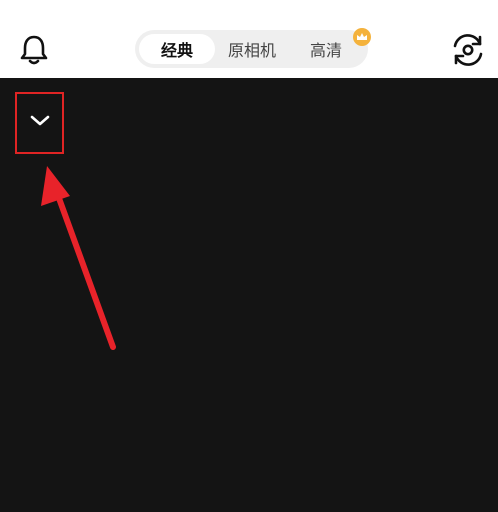  What do you see at coordinates (326, 49) in the screenshot?
I see `tab-hd: 高清` at bounding box center [326, 49].